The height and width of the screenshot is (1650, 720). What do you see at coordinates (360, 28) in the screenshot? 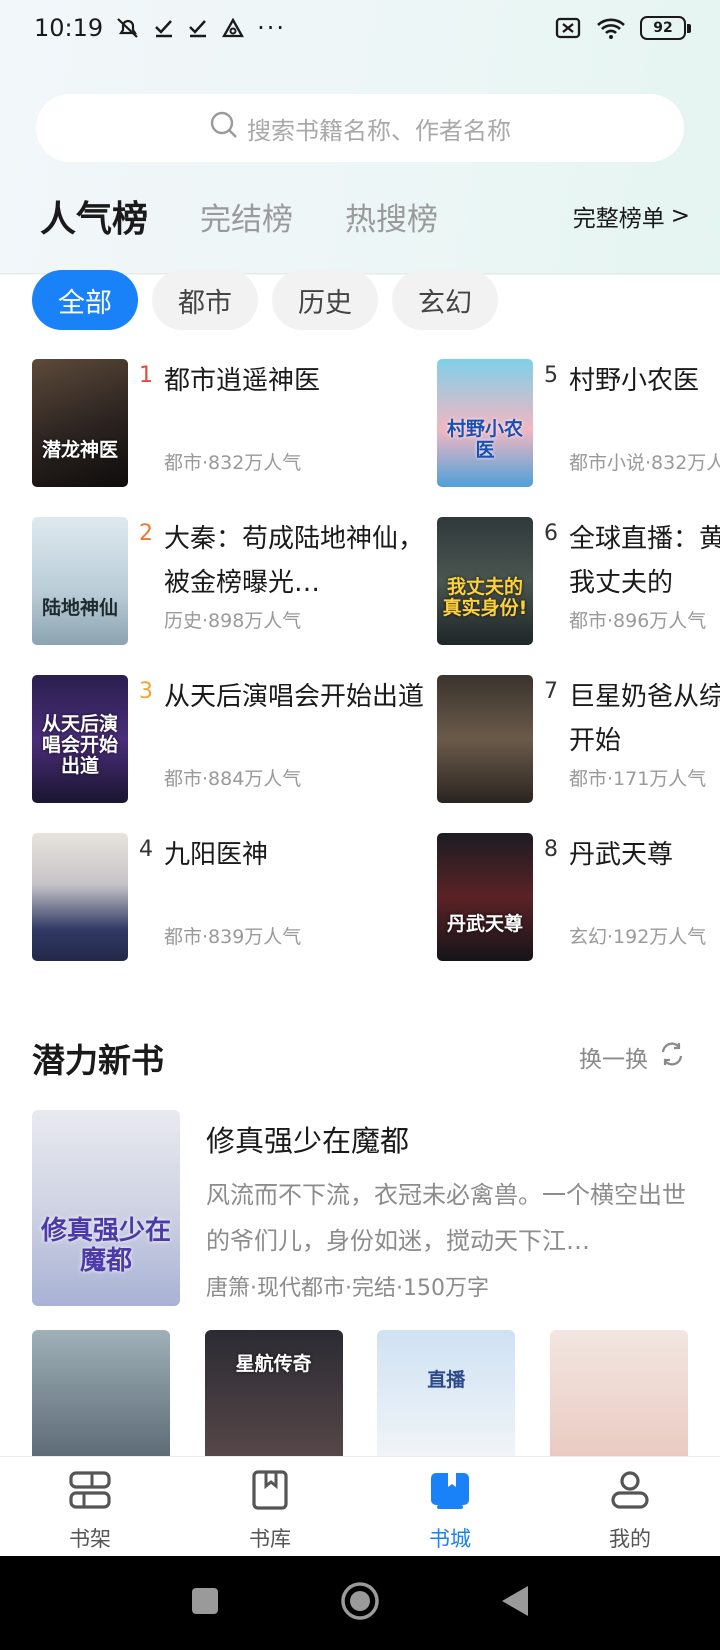
I see `status-bar: 10:19 ··· 92` at bounding box center [360, 28].